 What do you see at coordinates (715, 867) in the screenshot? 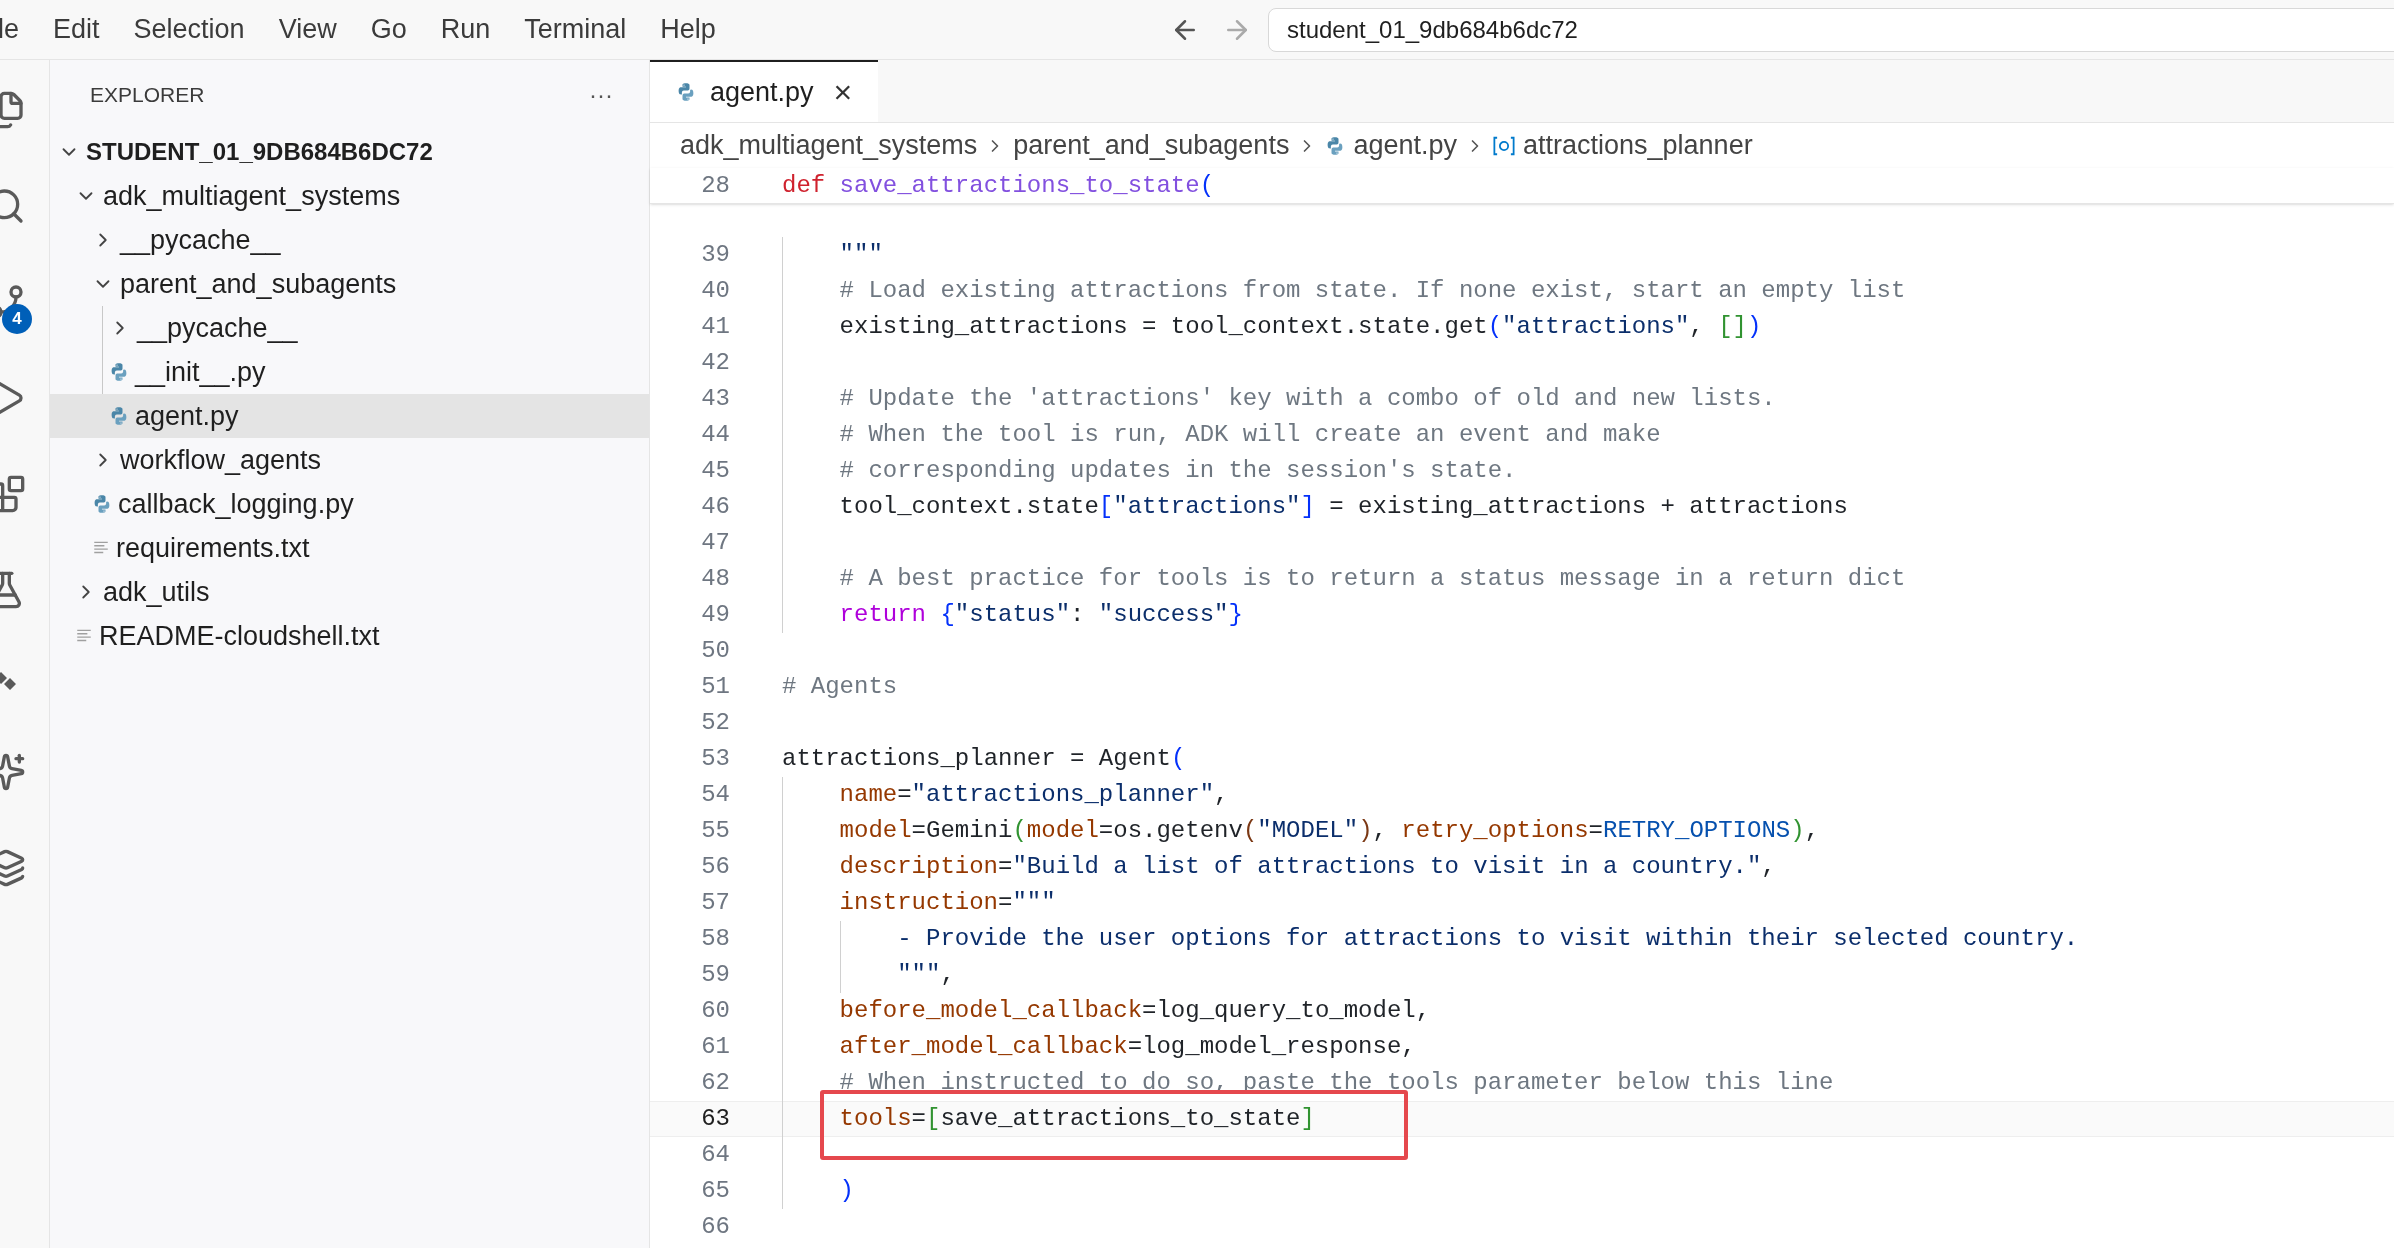
I see `line-number: 56` at bounding box center [715, 867].